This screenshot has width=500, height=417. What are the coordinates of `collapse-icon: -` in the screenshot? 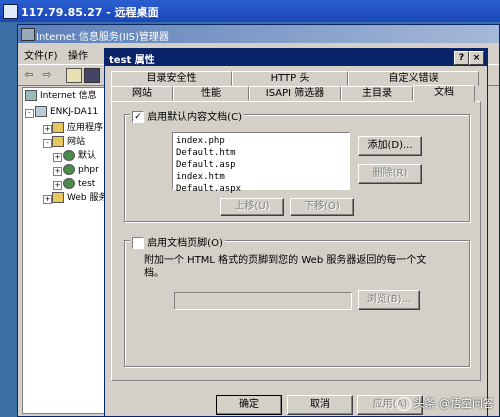 It's located at (47, 143).